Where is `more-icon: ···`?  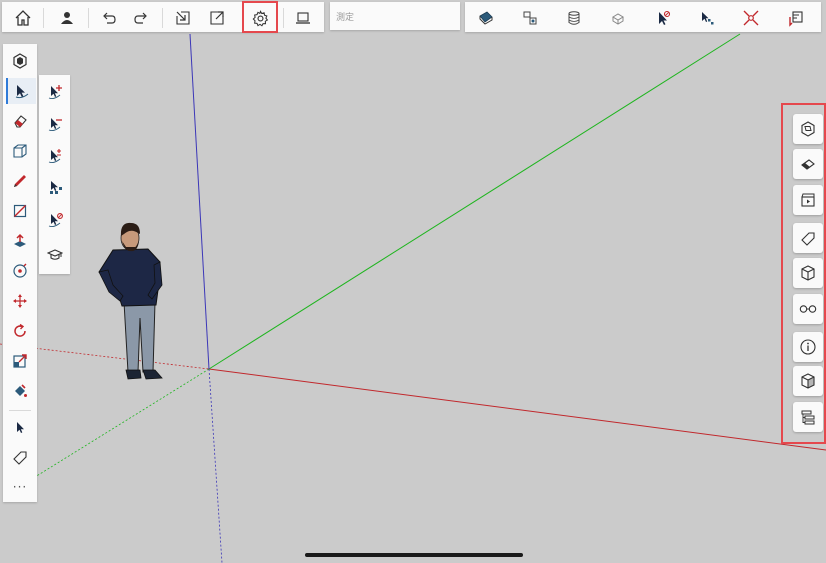
more-icon: ··· is located at coordinates (20, 487).